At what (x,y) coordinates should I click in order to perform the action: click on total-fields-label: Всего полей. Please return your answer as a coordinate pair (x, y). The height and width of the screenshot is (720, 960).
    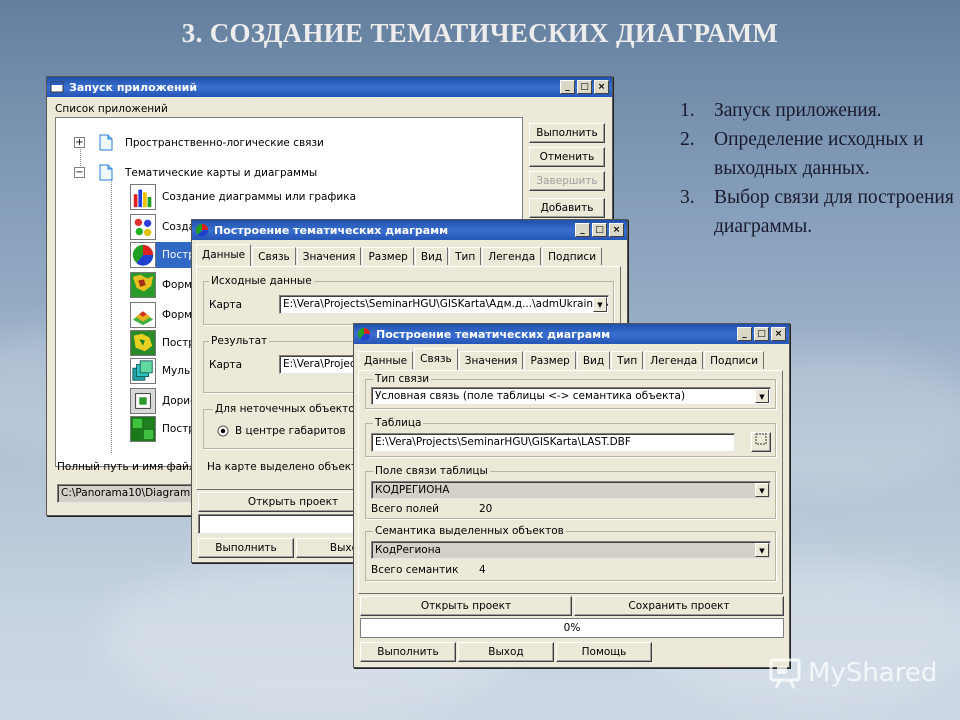
    Looking at the image, I should click on (405, 509).